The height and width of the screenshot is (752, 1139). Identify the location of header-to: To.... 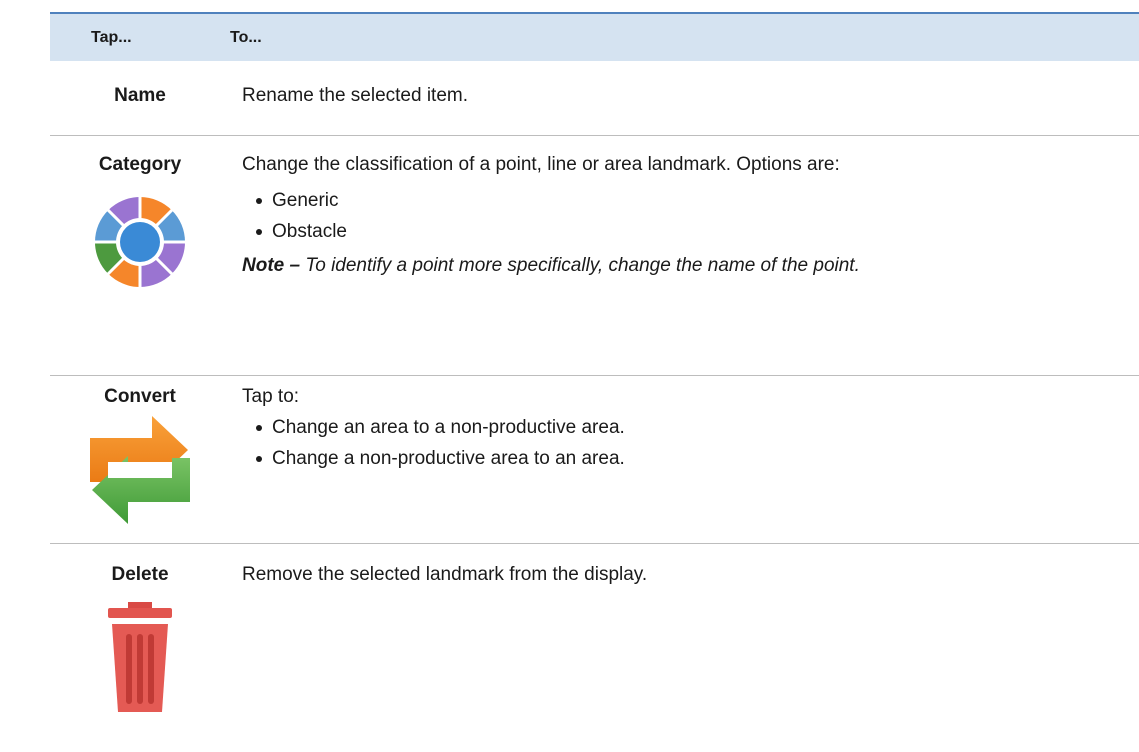
(684, 36).